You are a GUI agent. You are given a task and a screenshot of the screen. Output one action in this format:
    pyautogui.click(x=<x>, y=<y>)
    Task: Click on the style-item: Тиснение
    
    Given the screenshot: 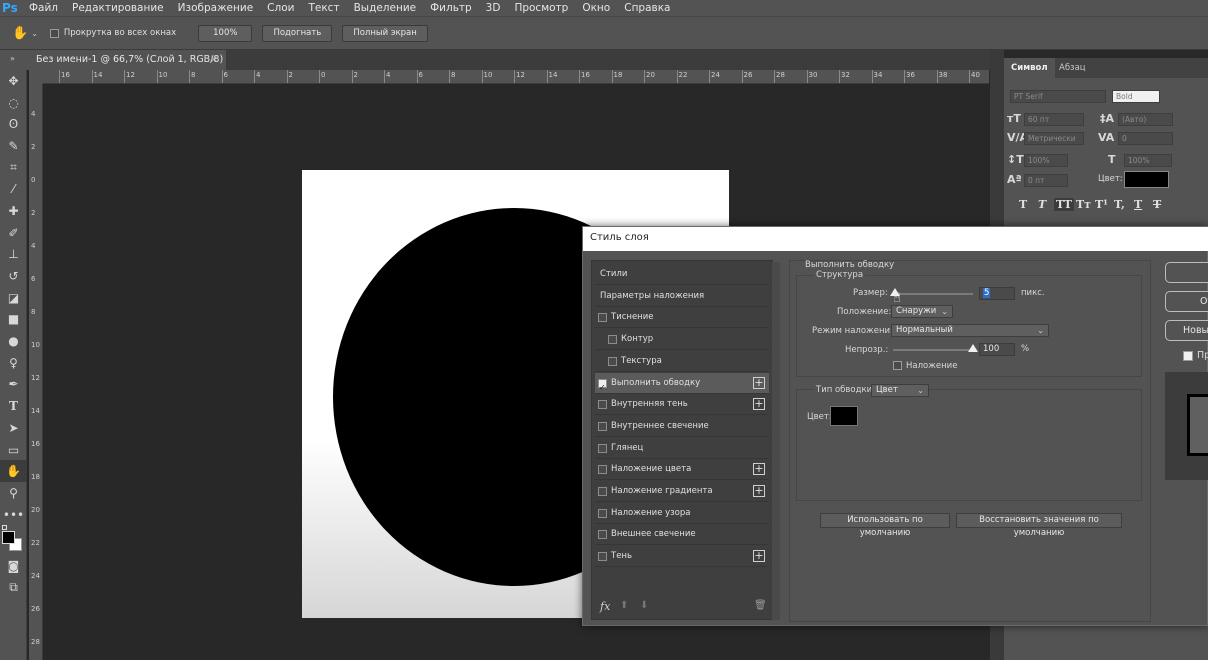 What is the action you would take?
    pyautogui.click(x=682, y=318)
    